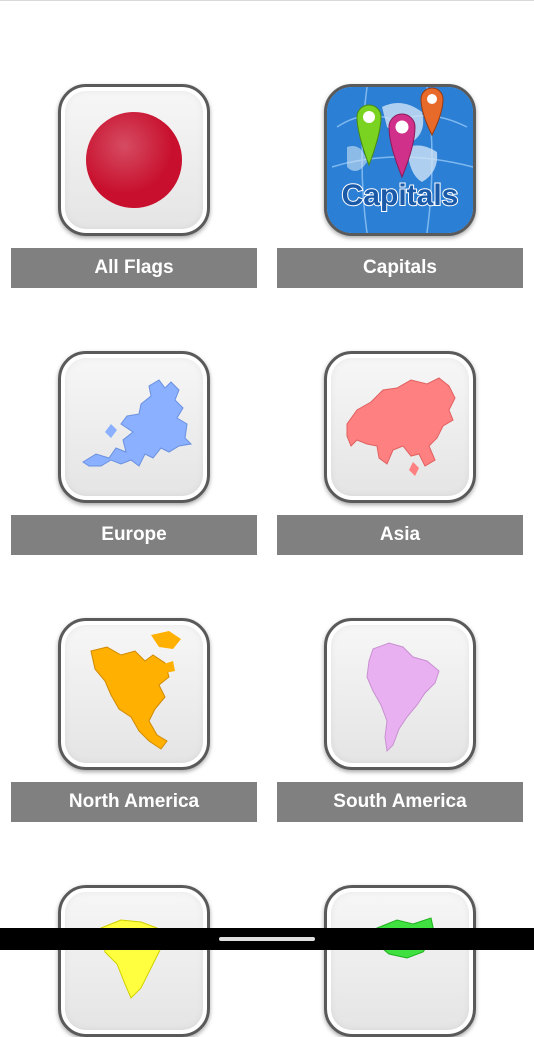  I want to click on capitals-tile: Capitals, so click(400, 160).